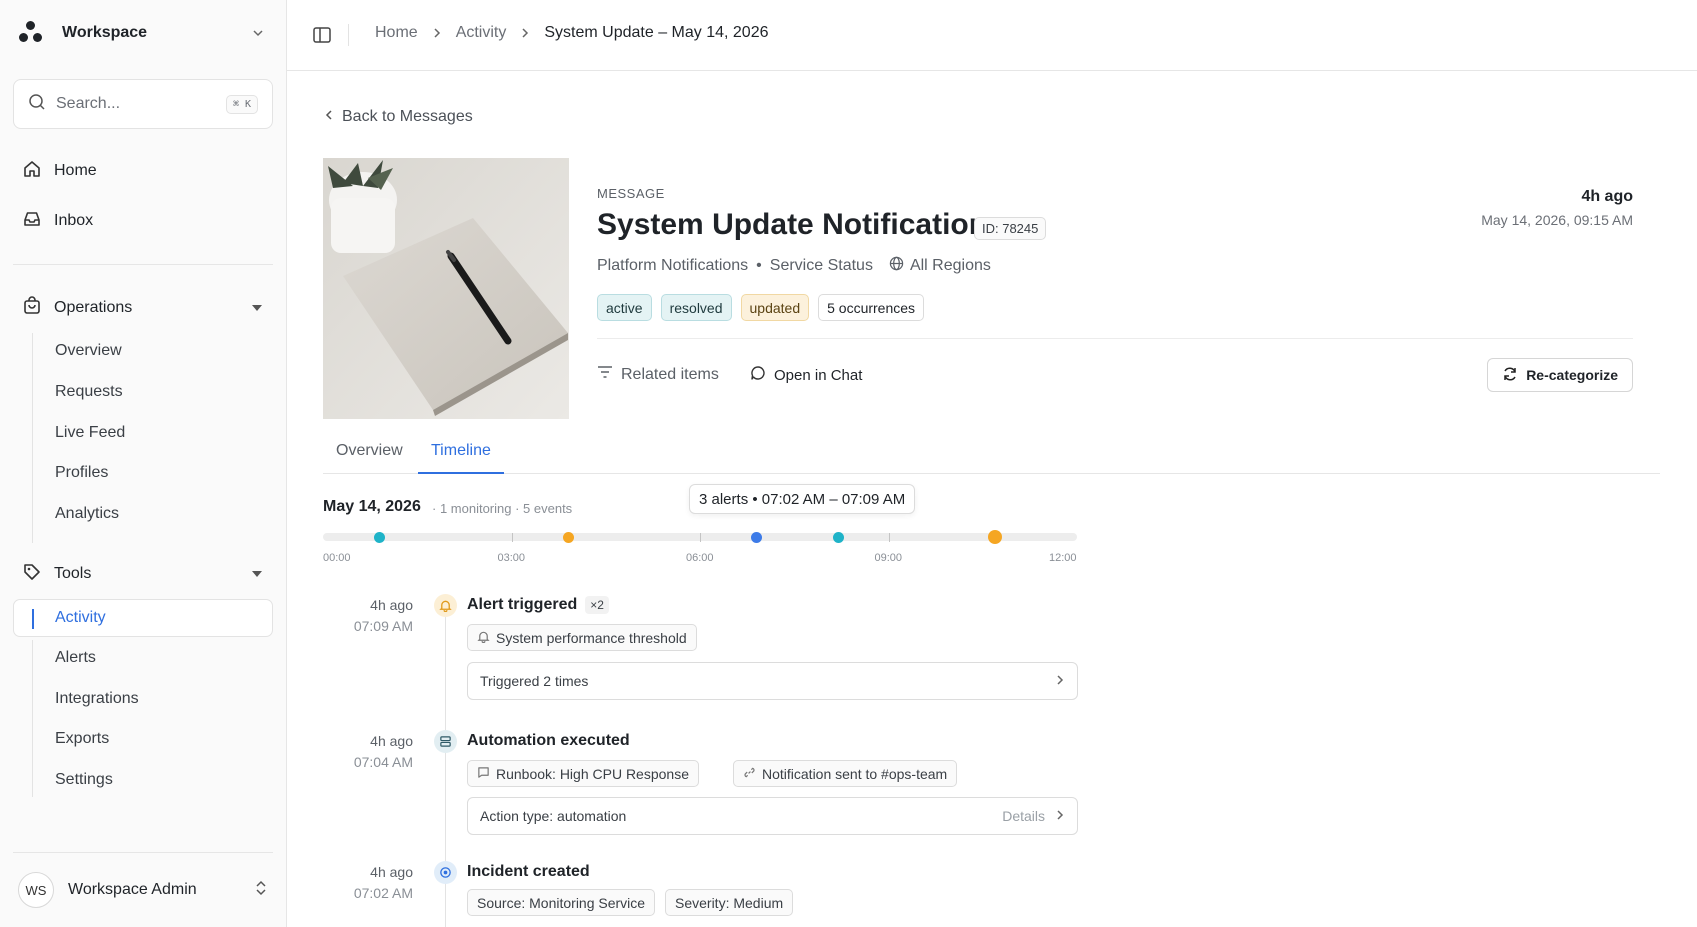 The width and height of the screenshot is (1697, 927). What do you see at coordinates (37, 104) in the screenshot?
I see `search-icon` at bounding box center [37, 104].